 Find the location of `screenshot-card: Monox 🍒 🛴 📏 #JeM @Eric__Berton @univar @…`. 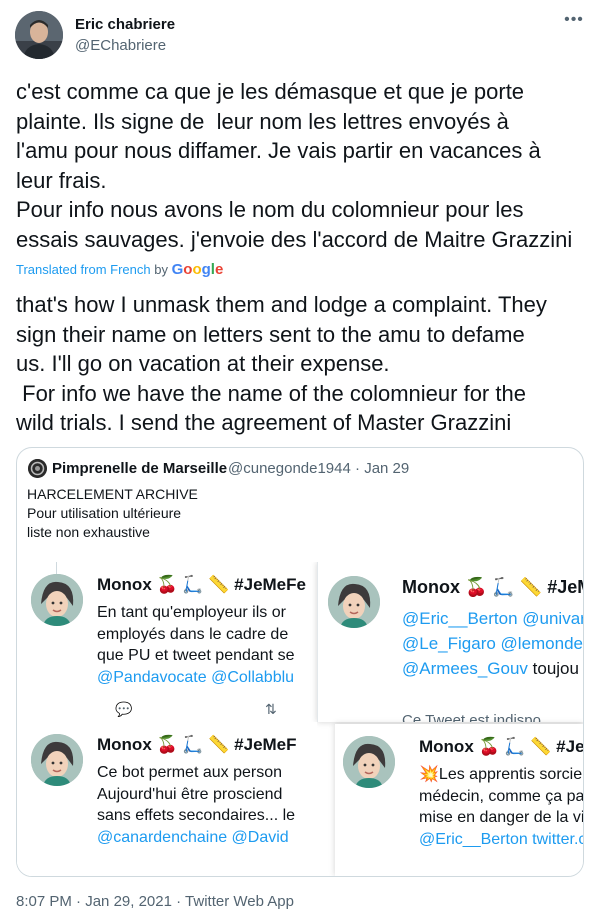

screenshot-card: Monox 🍒 🛴 📏 #JeM @Eric__Berton @univar @… is located at coordinates (450, 642).